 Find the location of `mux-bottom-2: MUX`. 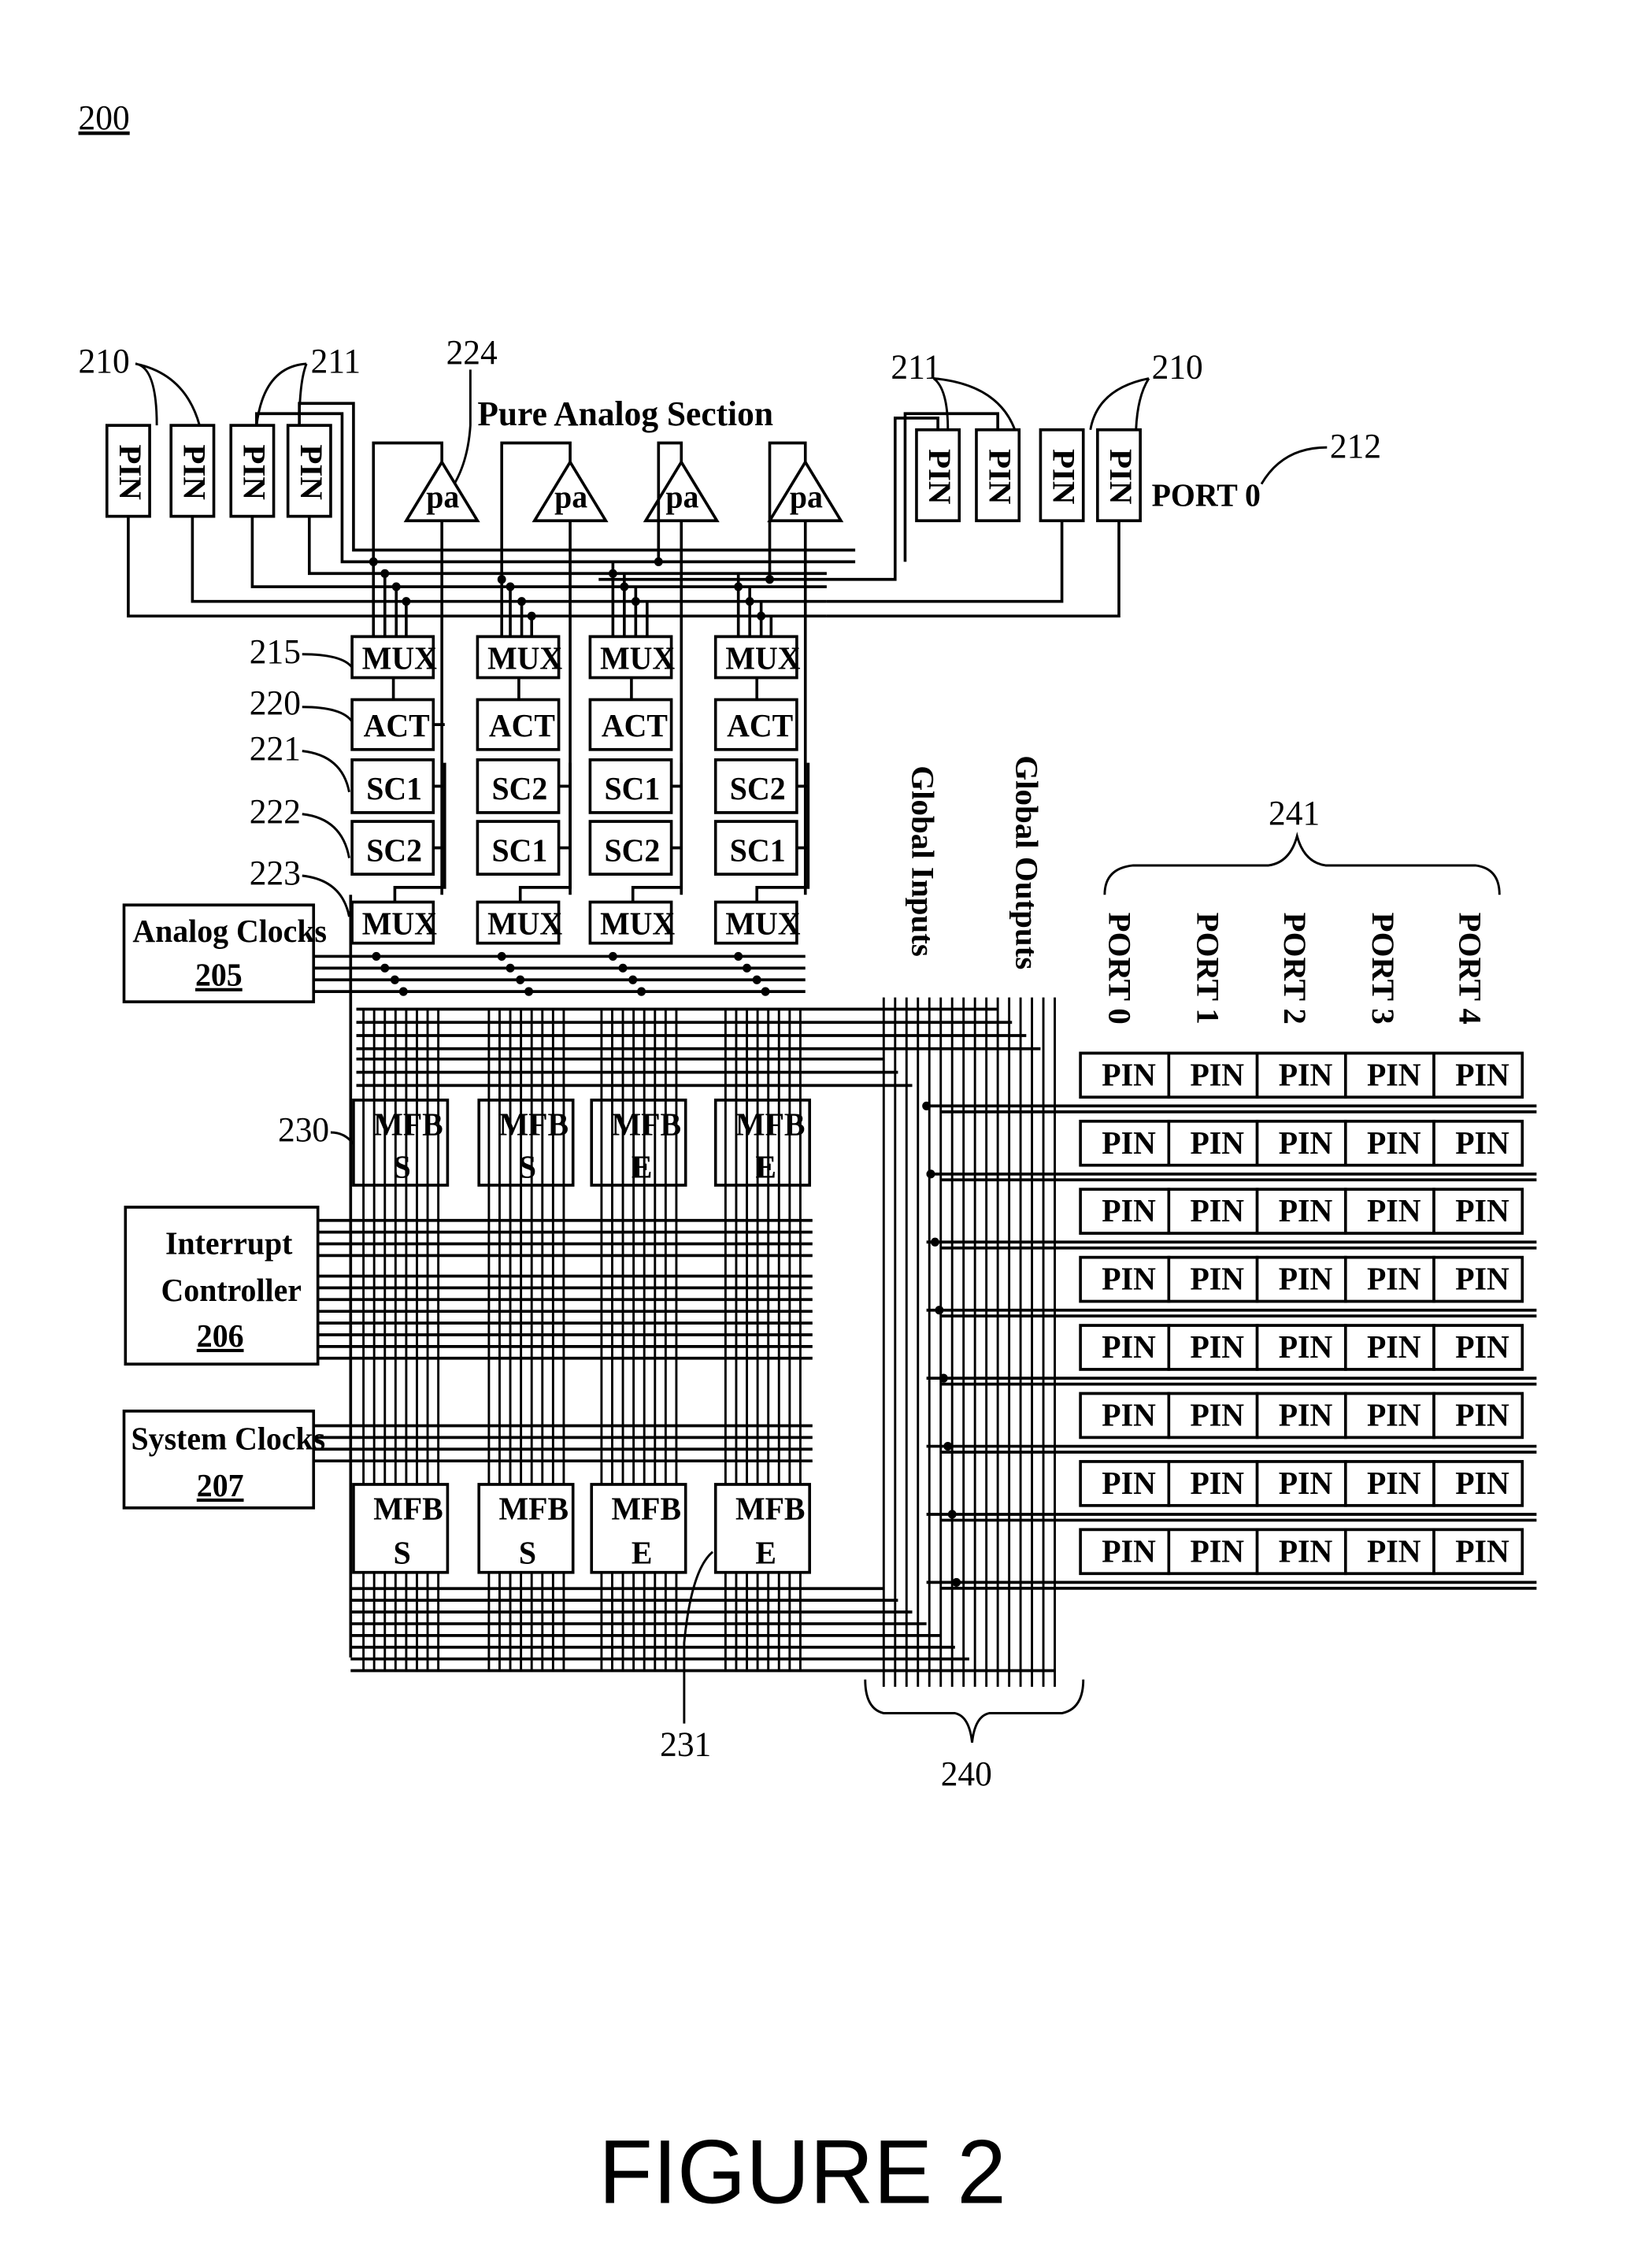

mux-bottom-2: MUX is located at coordinates (524, 924).